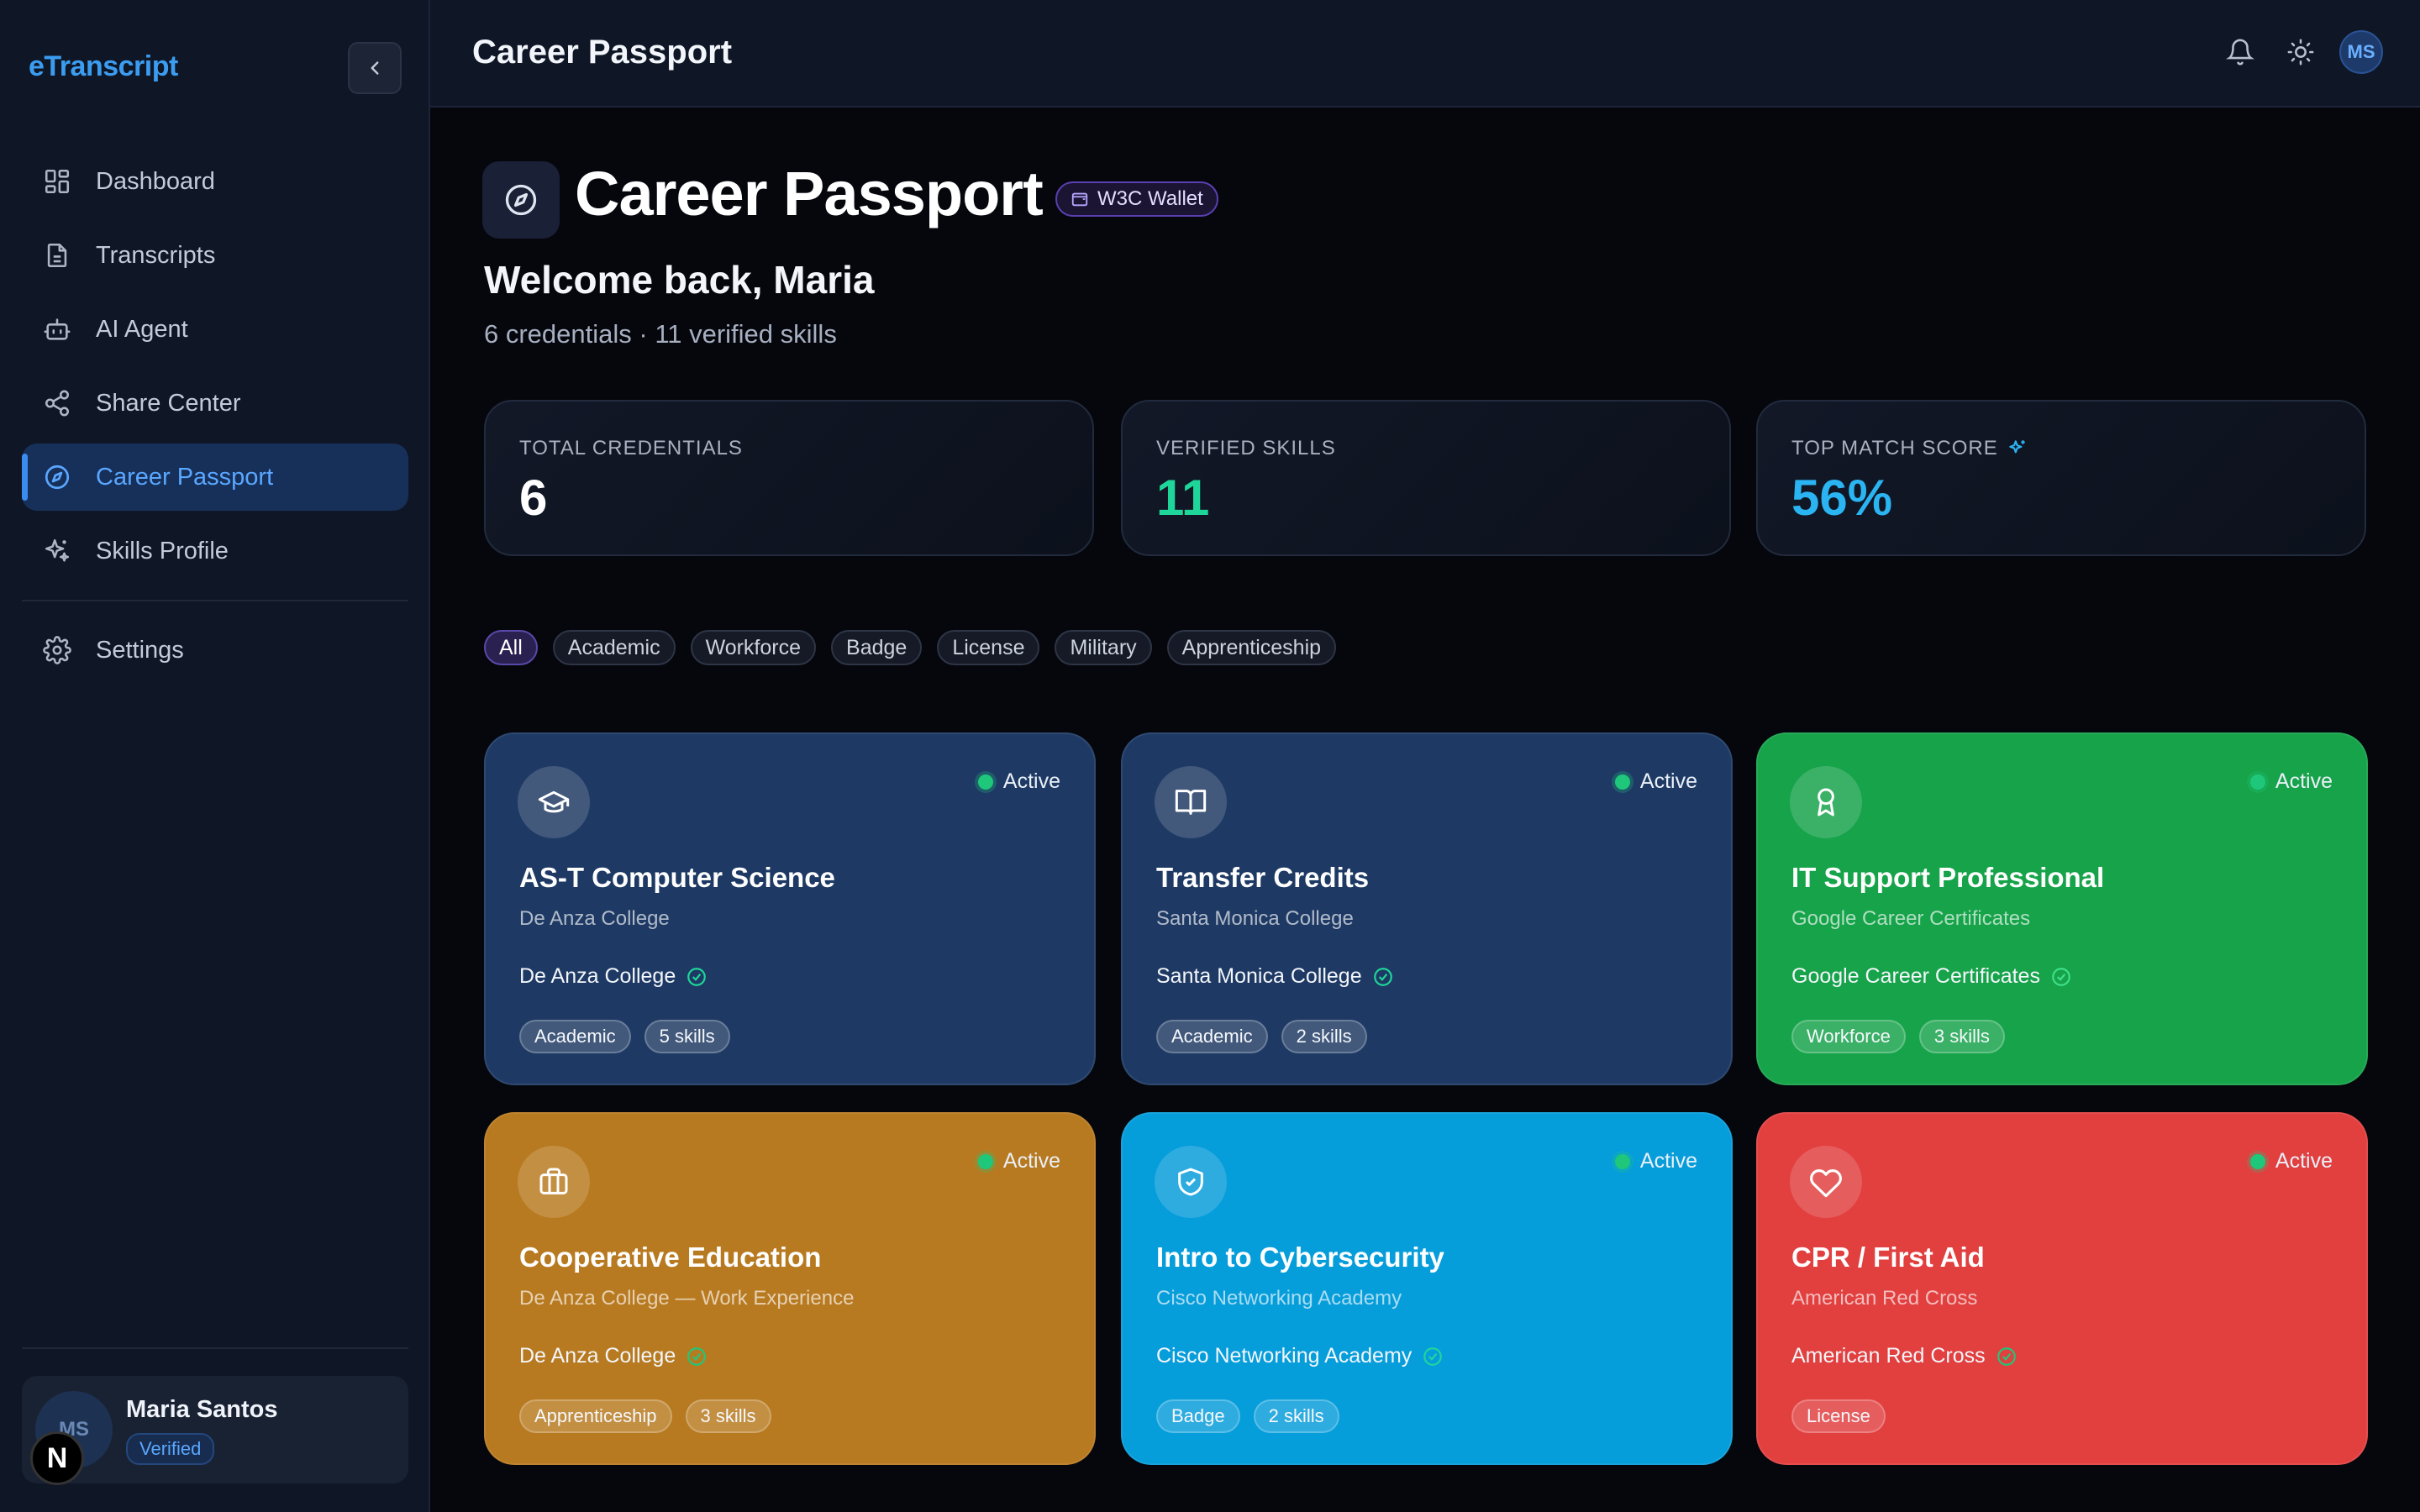  Describe the element at coordinates (877, 647) in the screenshot. I see `filter-chip-badge: Badge` at that location.